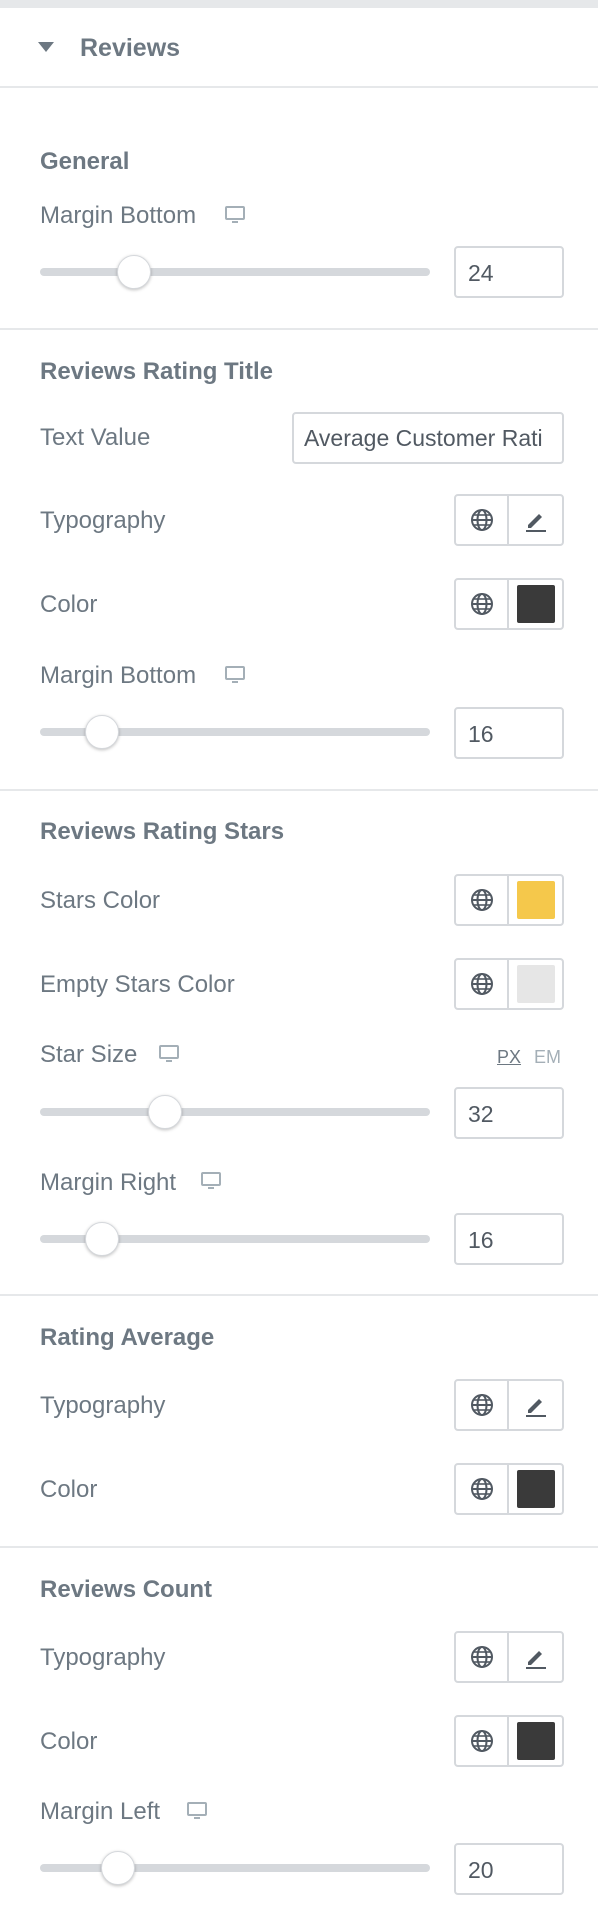  I want to click on caret-down-icon, so click(46, 47).